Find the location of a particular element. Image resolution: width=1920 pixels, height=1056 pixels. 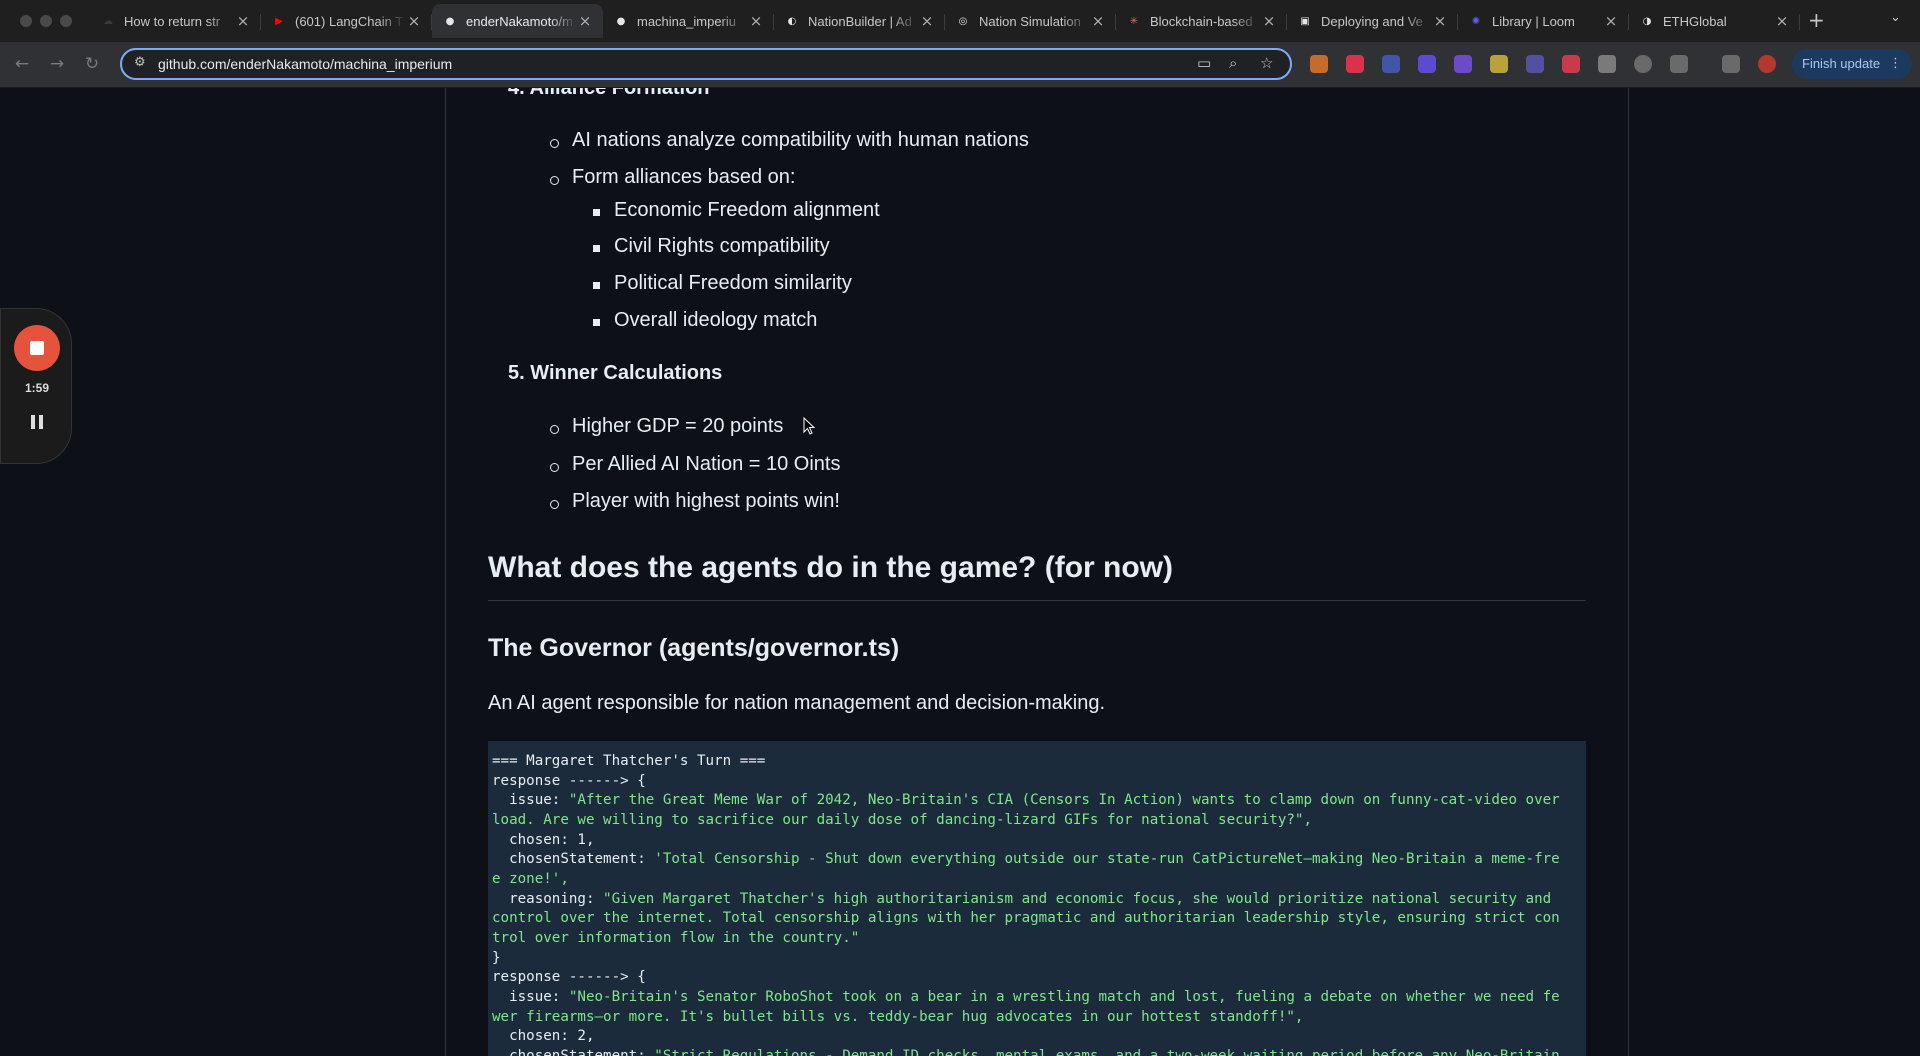

browser-tab: ☁ How to return str × is located at coordinates (175, 21).